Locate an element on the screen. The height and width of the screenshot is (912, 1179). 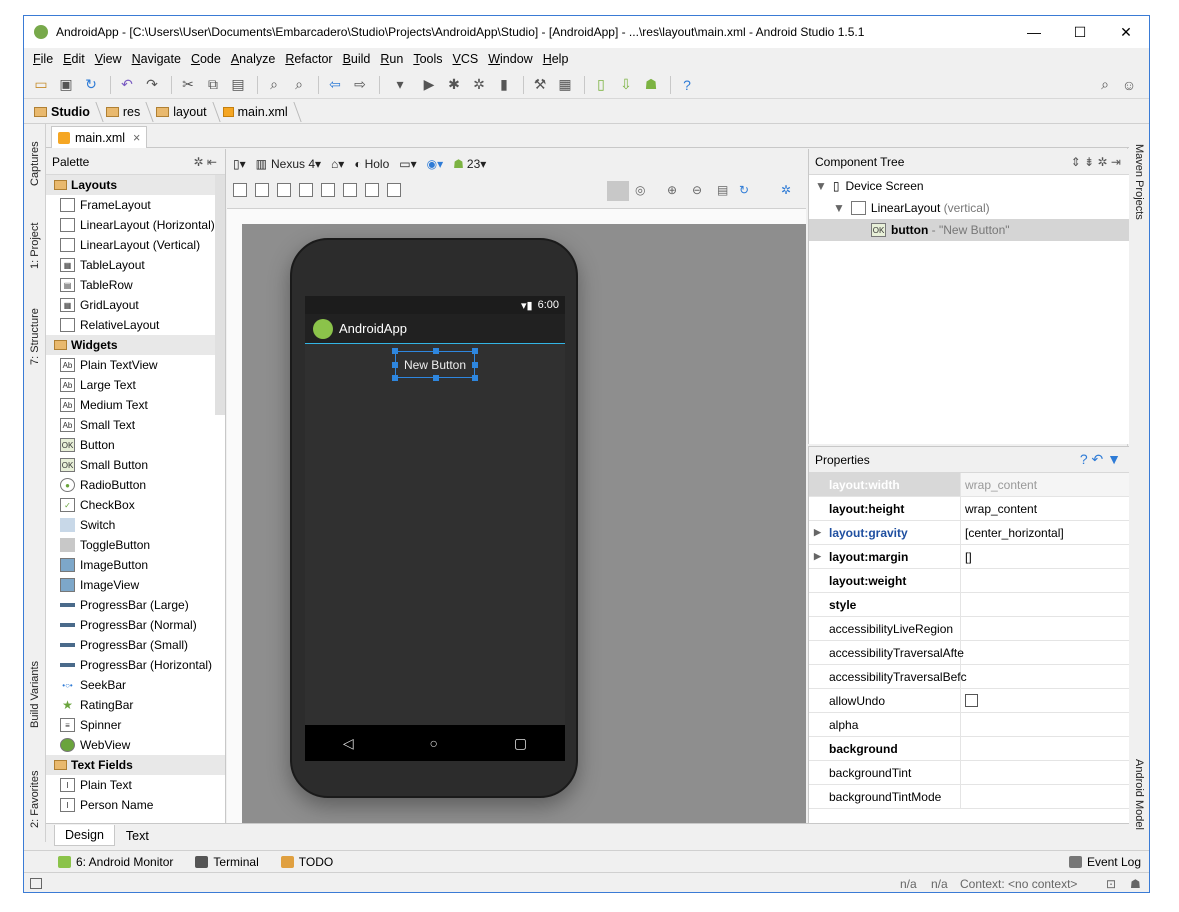
palette-scrollbar is located at coordinates (220, 295).